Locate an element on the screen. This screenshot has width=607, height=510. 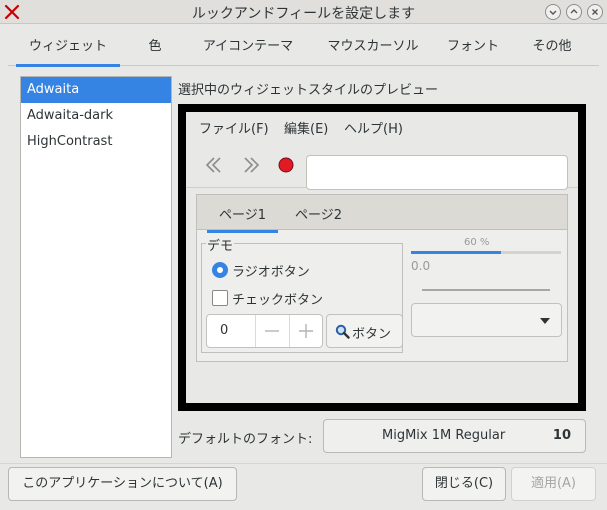
tab-widget: ウィジェット is located at coordinates (68, 48).